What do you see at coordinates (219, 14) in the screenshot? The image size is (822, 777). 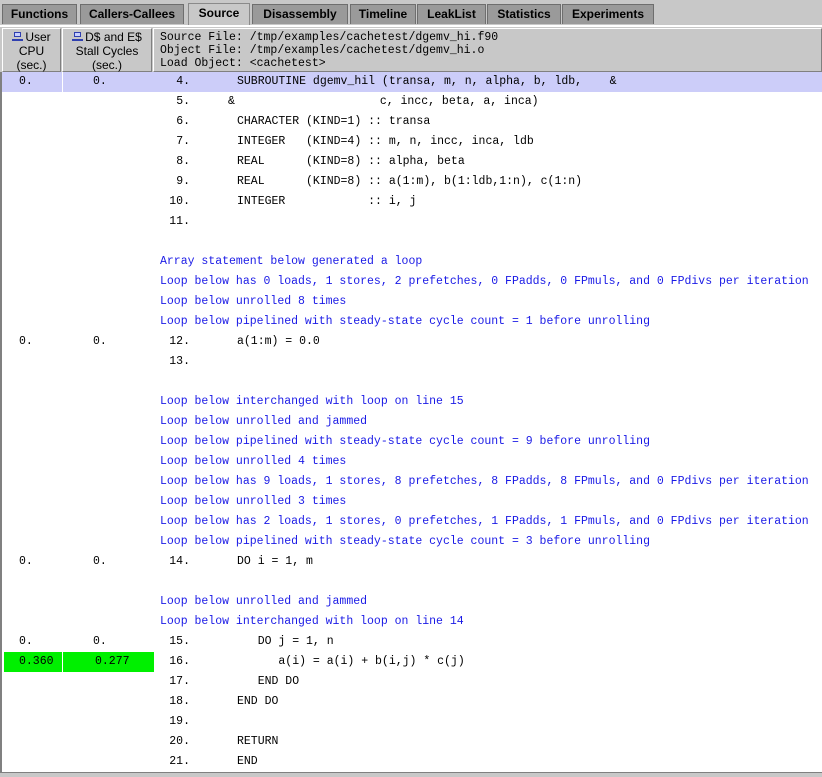 I see `tab-source: Source` at bounding box center [219, 14].